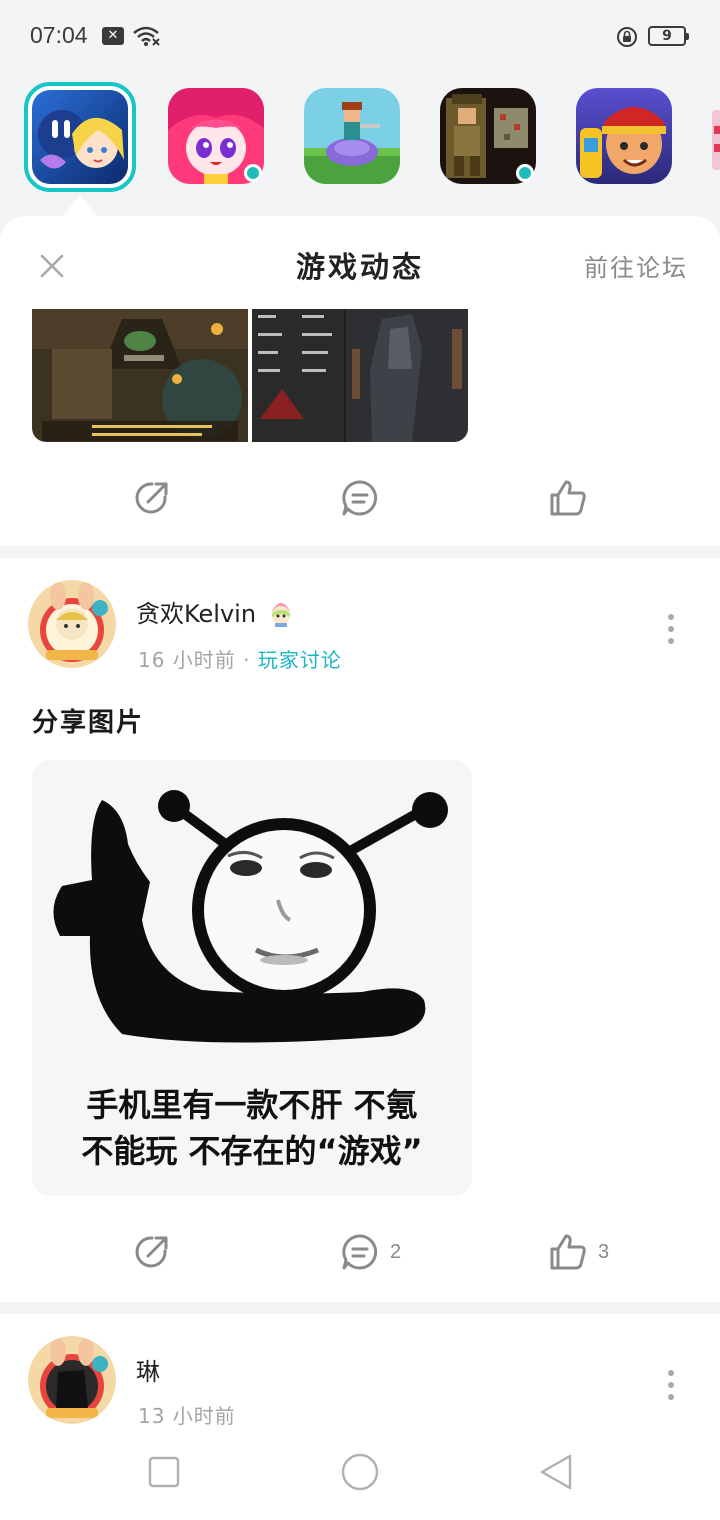 Image resolution: width=720 pixels, height=1520 pixels. I want to click on meme-caption-line-2: 不能玩 不存在的“游戏”, so click(252, 1151).